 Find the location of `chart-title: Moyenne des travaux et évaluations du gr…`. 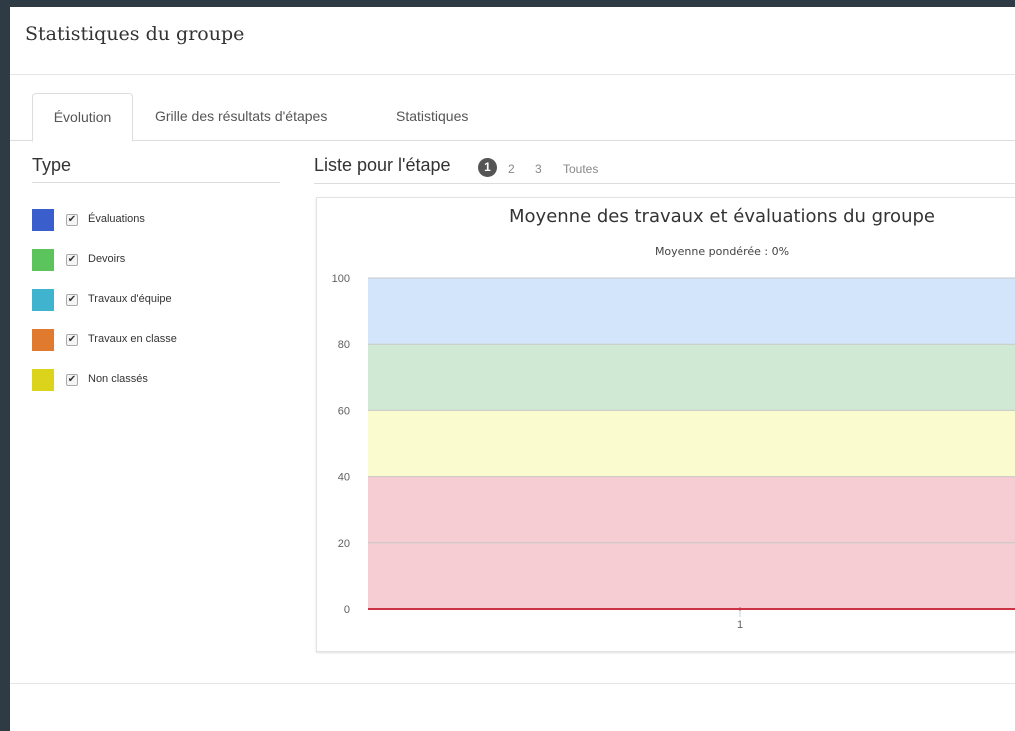

chart-title: Moyenne des travaux et évaluations du gr… is located at coordinates (722, 216).